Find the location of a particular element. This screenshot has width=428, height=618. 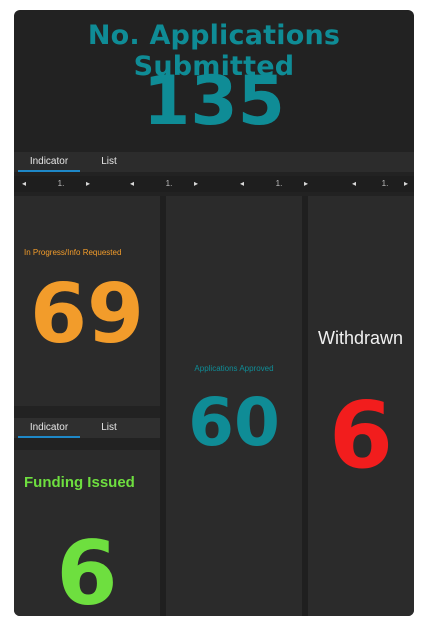

withdrawn-label: Withdrawn is located at coordinates (361, 338).